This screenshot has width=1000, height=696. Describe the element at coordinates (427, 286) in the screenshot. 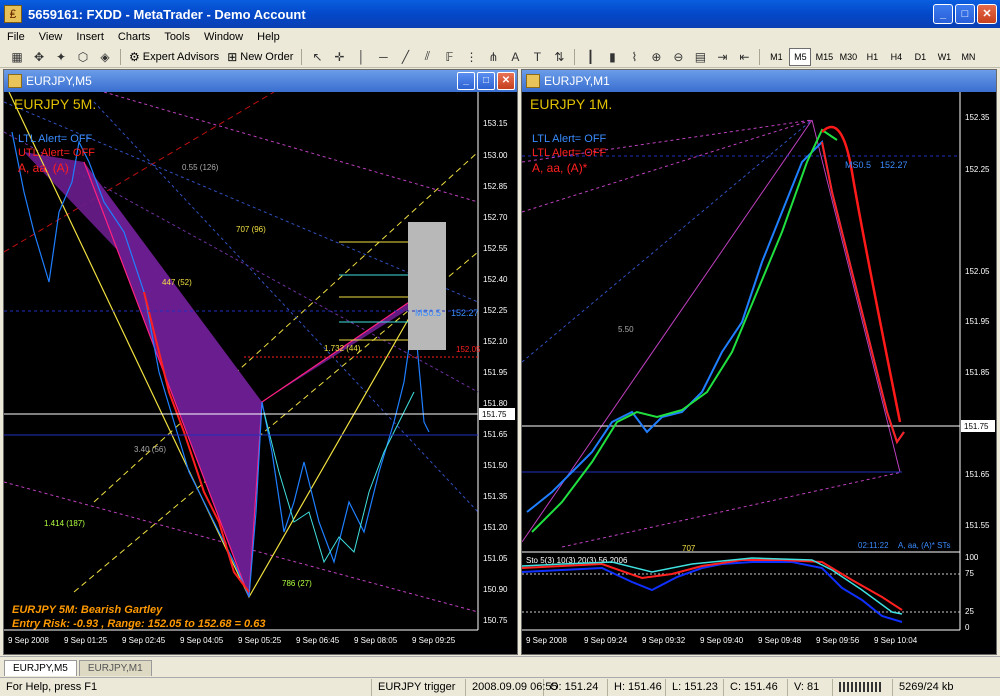

I see `entry-zone-box` at that location.